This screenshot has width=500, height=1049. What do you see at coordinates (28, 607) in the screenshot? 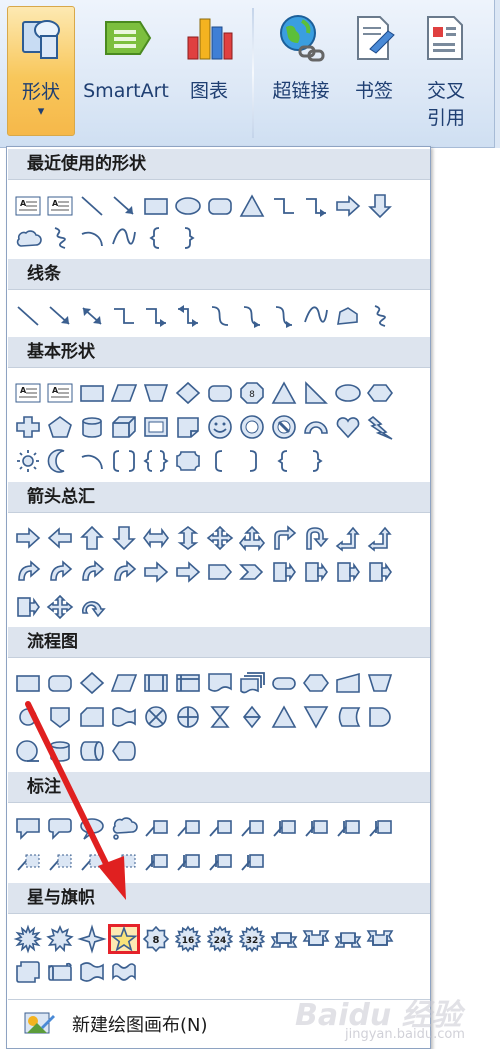
I see `shape-left-right-arrow-callout` at bounding box center [28, 607].